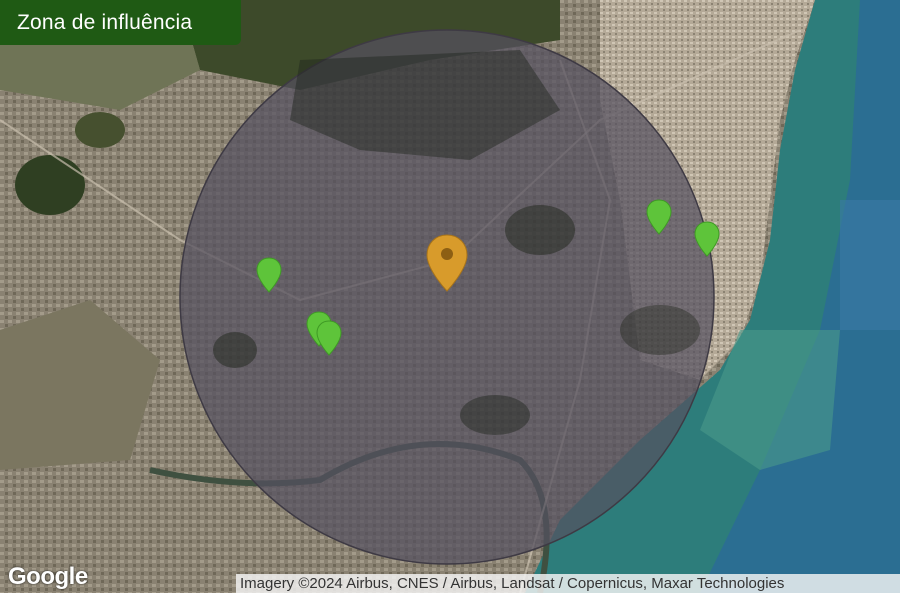 This screenshot has height=593, width=900. Describe the element at coordinates (105, 22) in the screenshot. I see `map-title: Zona de influência` at that location.